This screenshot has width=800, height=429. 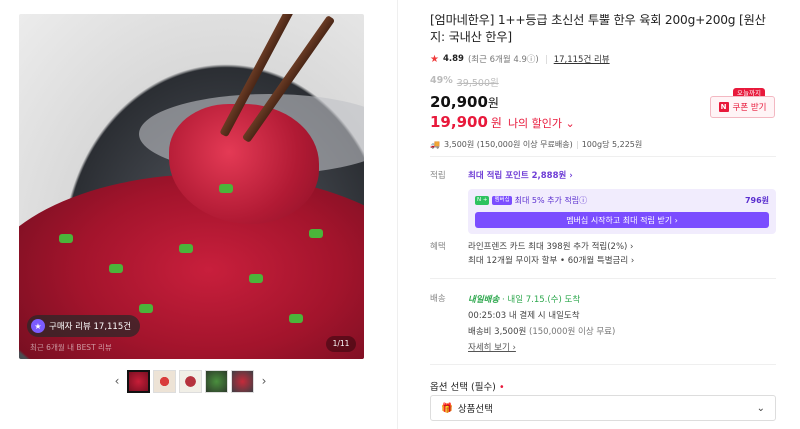 I want to click on next-arrow-icon: ›, so click(x=264, y=381).